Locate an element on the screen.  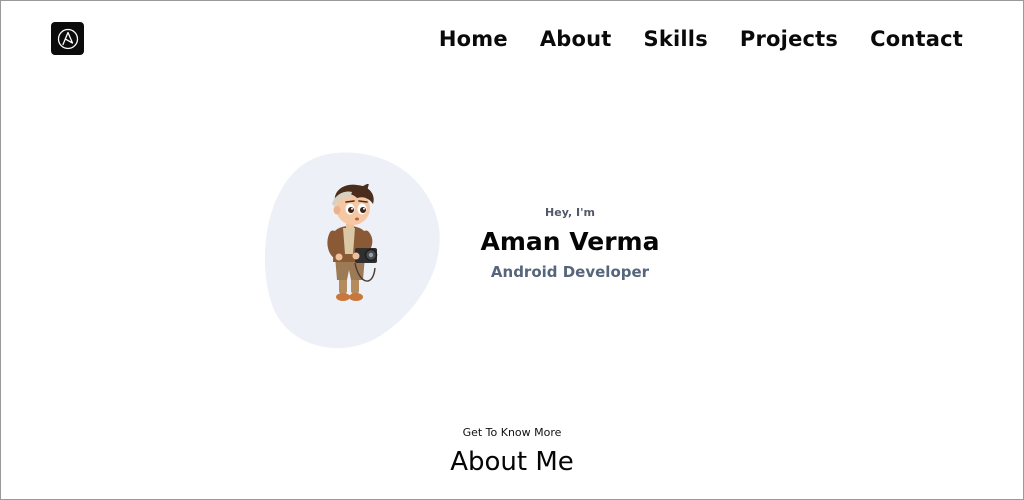
main-nav: Home About Skills Projects Contact is located at coordinates (701, 39).